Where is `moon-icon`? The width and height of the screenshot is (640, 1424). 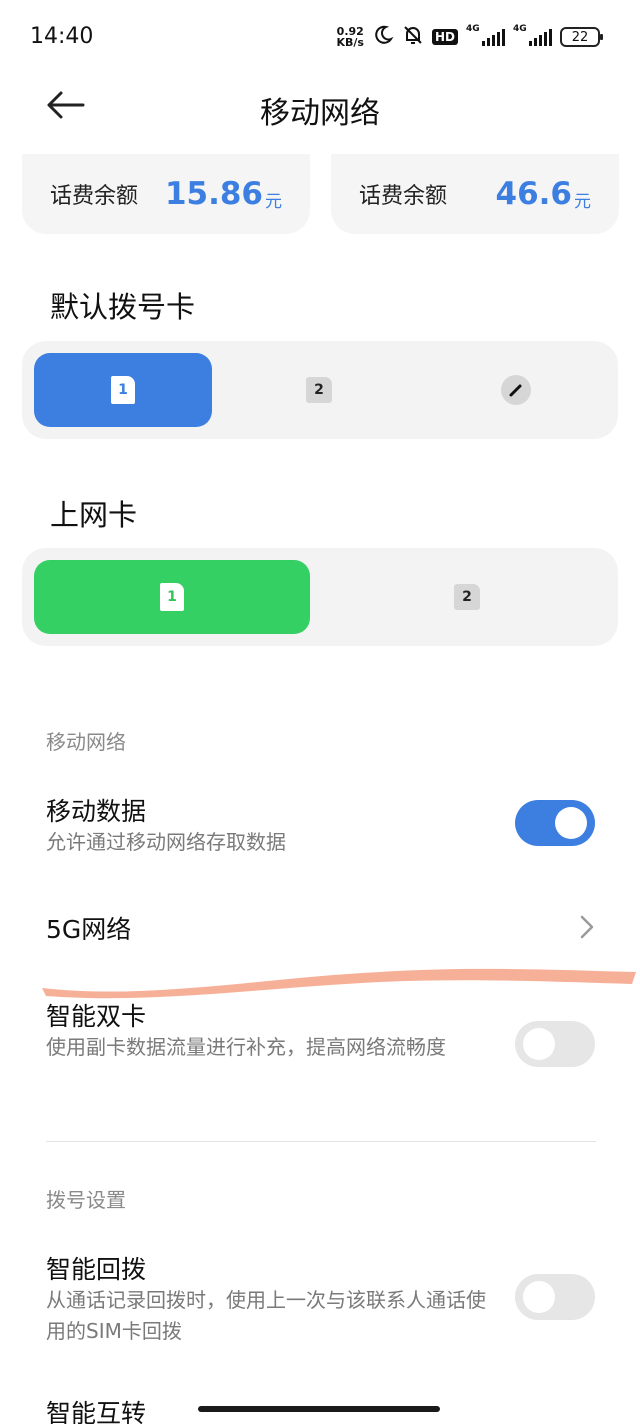
moon-icon is located at coordinates (383, 37).